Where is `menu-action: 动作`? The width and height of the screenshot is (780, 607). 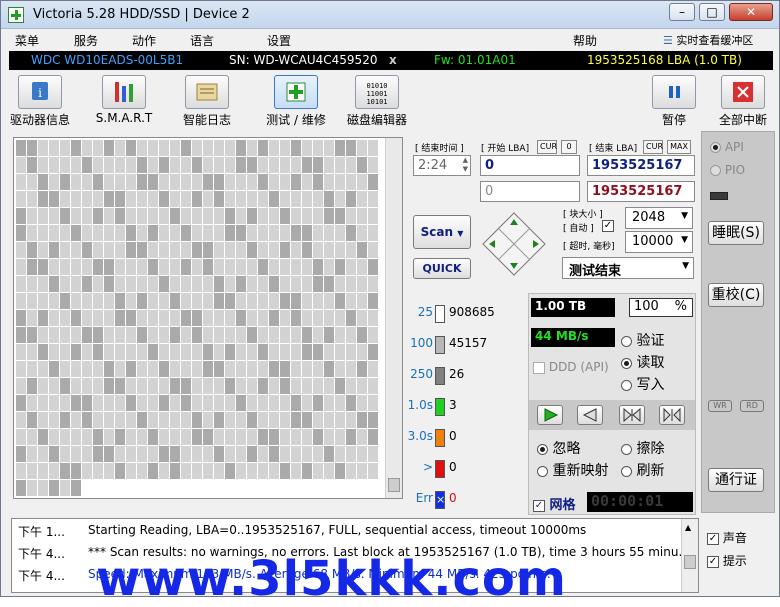 menu-action: 动作 is located at coordinates (144, 40).